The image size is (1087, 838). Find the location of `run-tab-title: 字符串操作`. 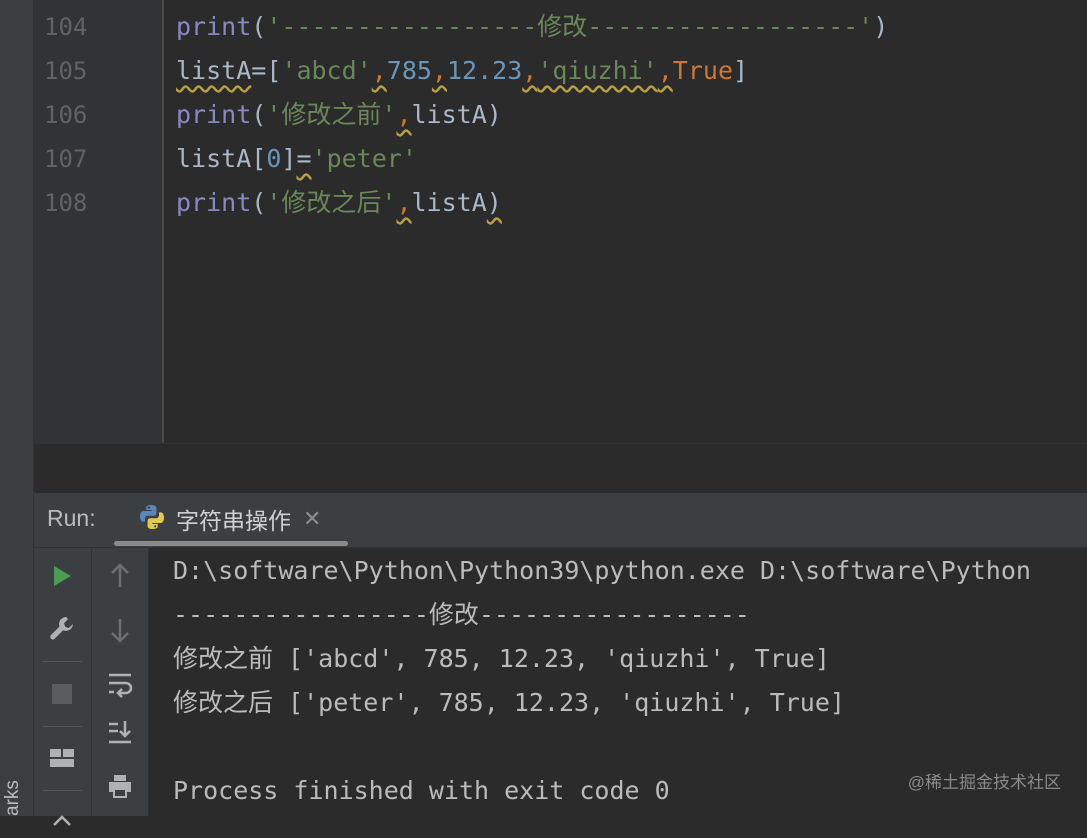

run-tab-title: 字符串操作 is located at coordinates (233, 521).